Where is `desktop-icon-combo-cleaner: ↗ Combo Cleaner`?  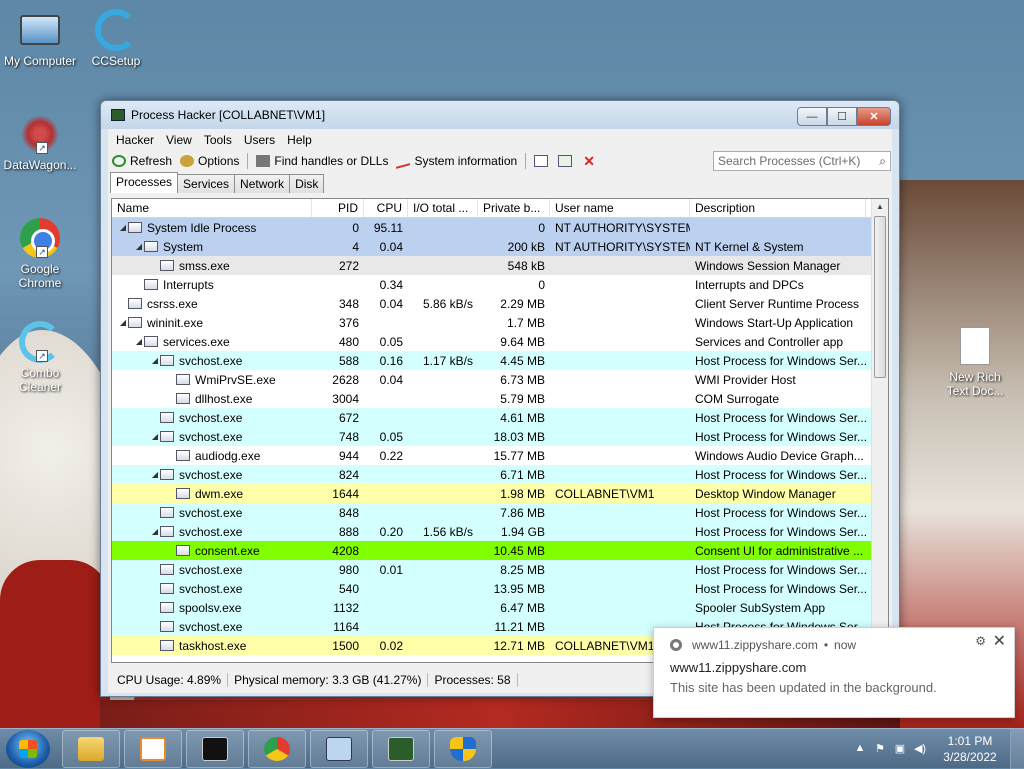 desktop-icon-combo-cleaner: ↗ Combo Cleaner is located at coordinates (40, 357).